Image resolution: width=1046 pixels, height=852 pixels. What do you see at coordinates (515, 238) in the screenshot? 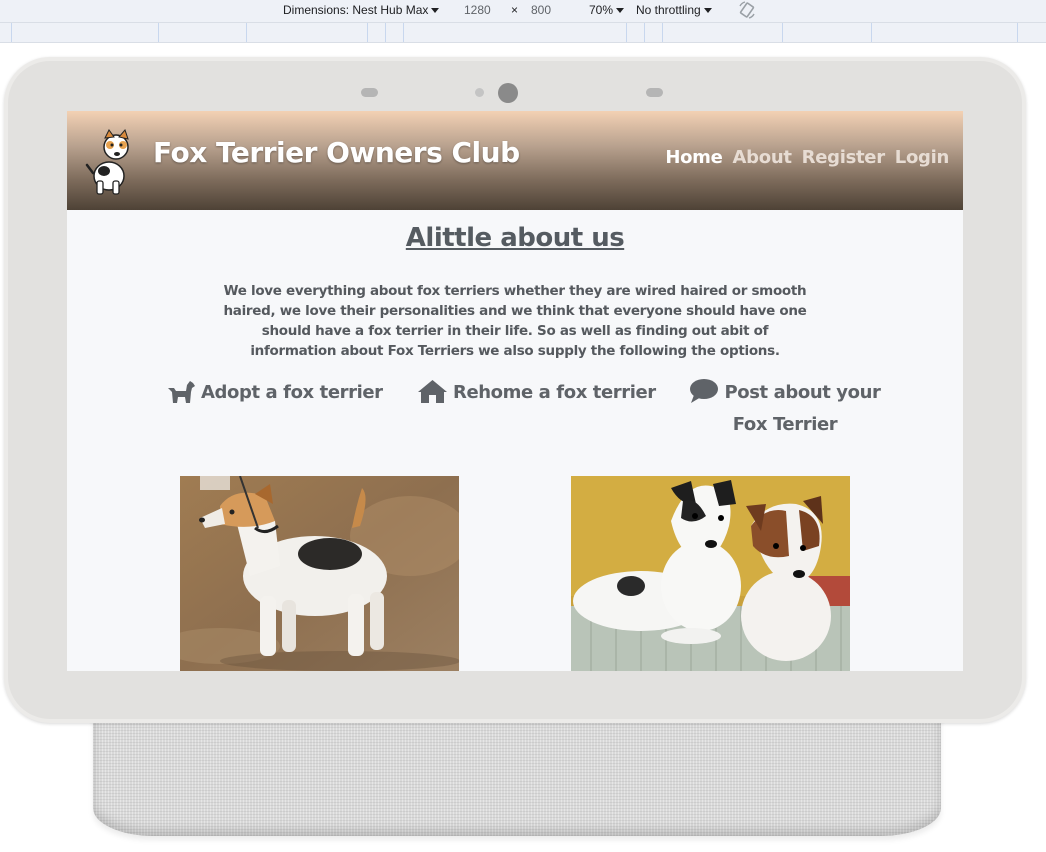
I see `about-heading: Alittle about us` at bounding box center [515, 238].